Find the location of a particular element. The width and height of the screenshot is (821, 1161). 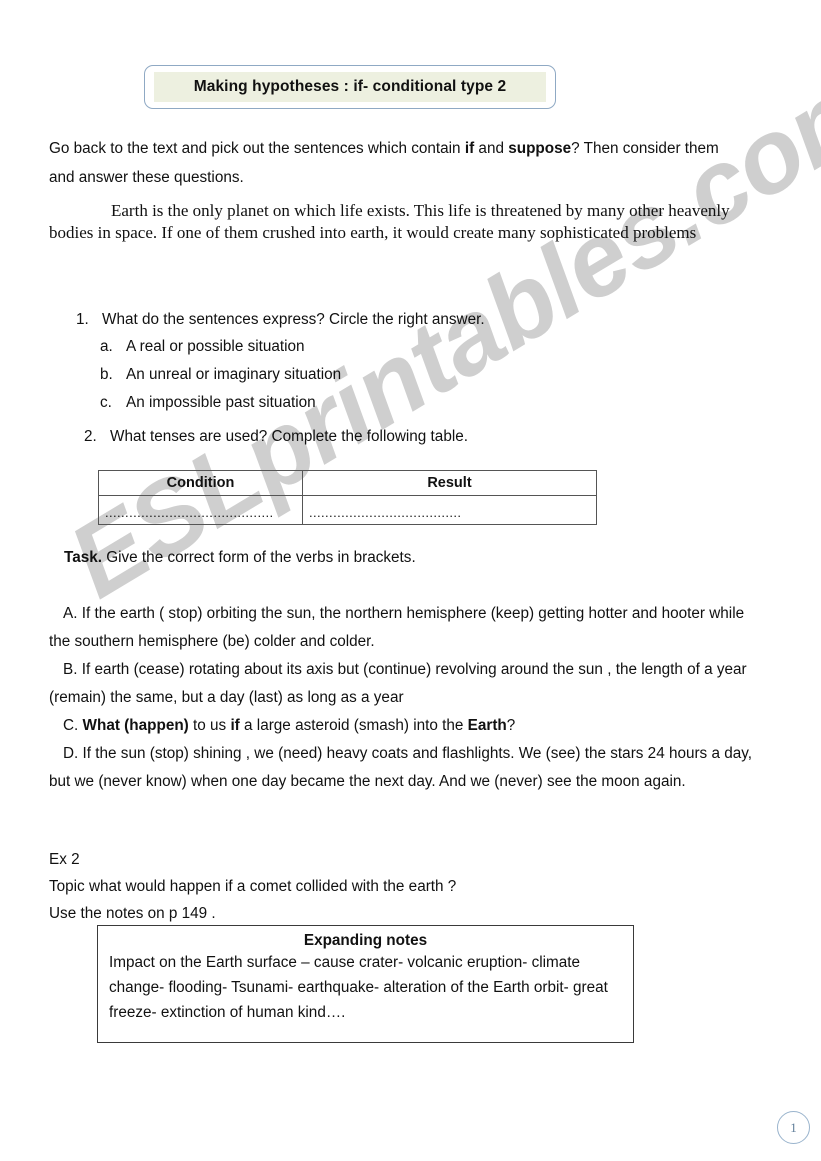

option-c: c. An impossible past situation is located at coordinates (208, 403).